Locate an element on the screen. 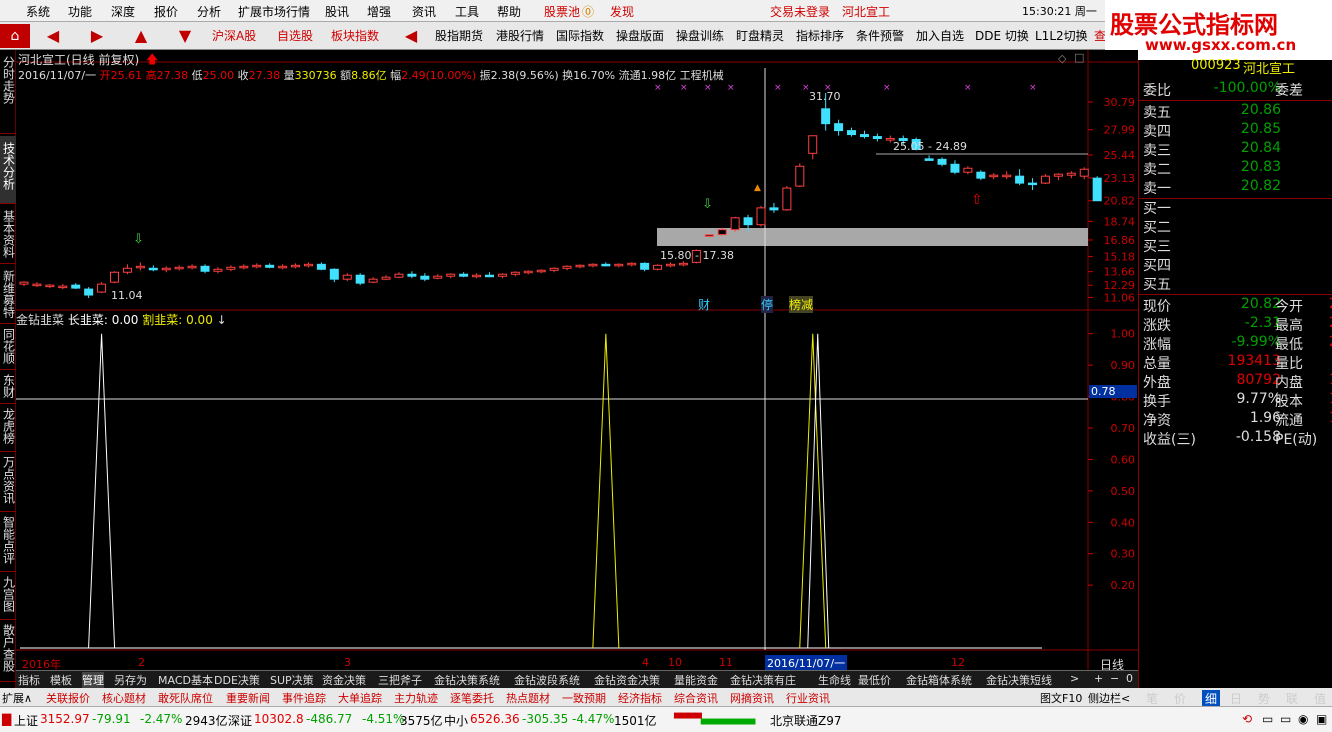 The width and height of the screenshot is (1332, 732). tag-rank-reduce: 榜减 is located at coordinates (801, 304).